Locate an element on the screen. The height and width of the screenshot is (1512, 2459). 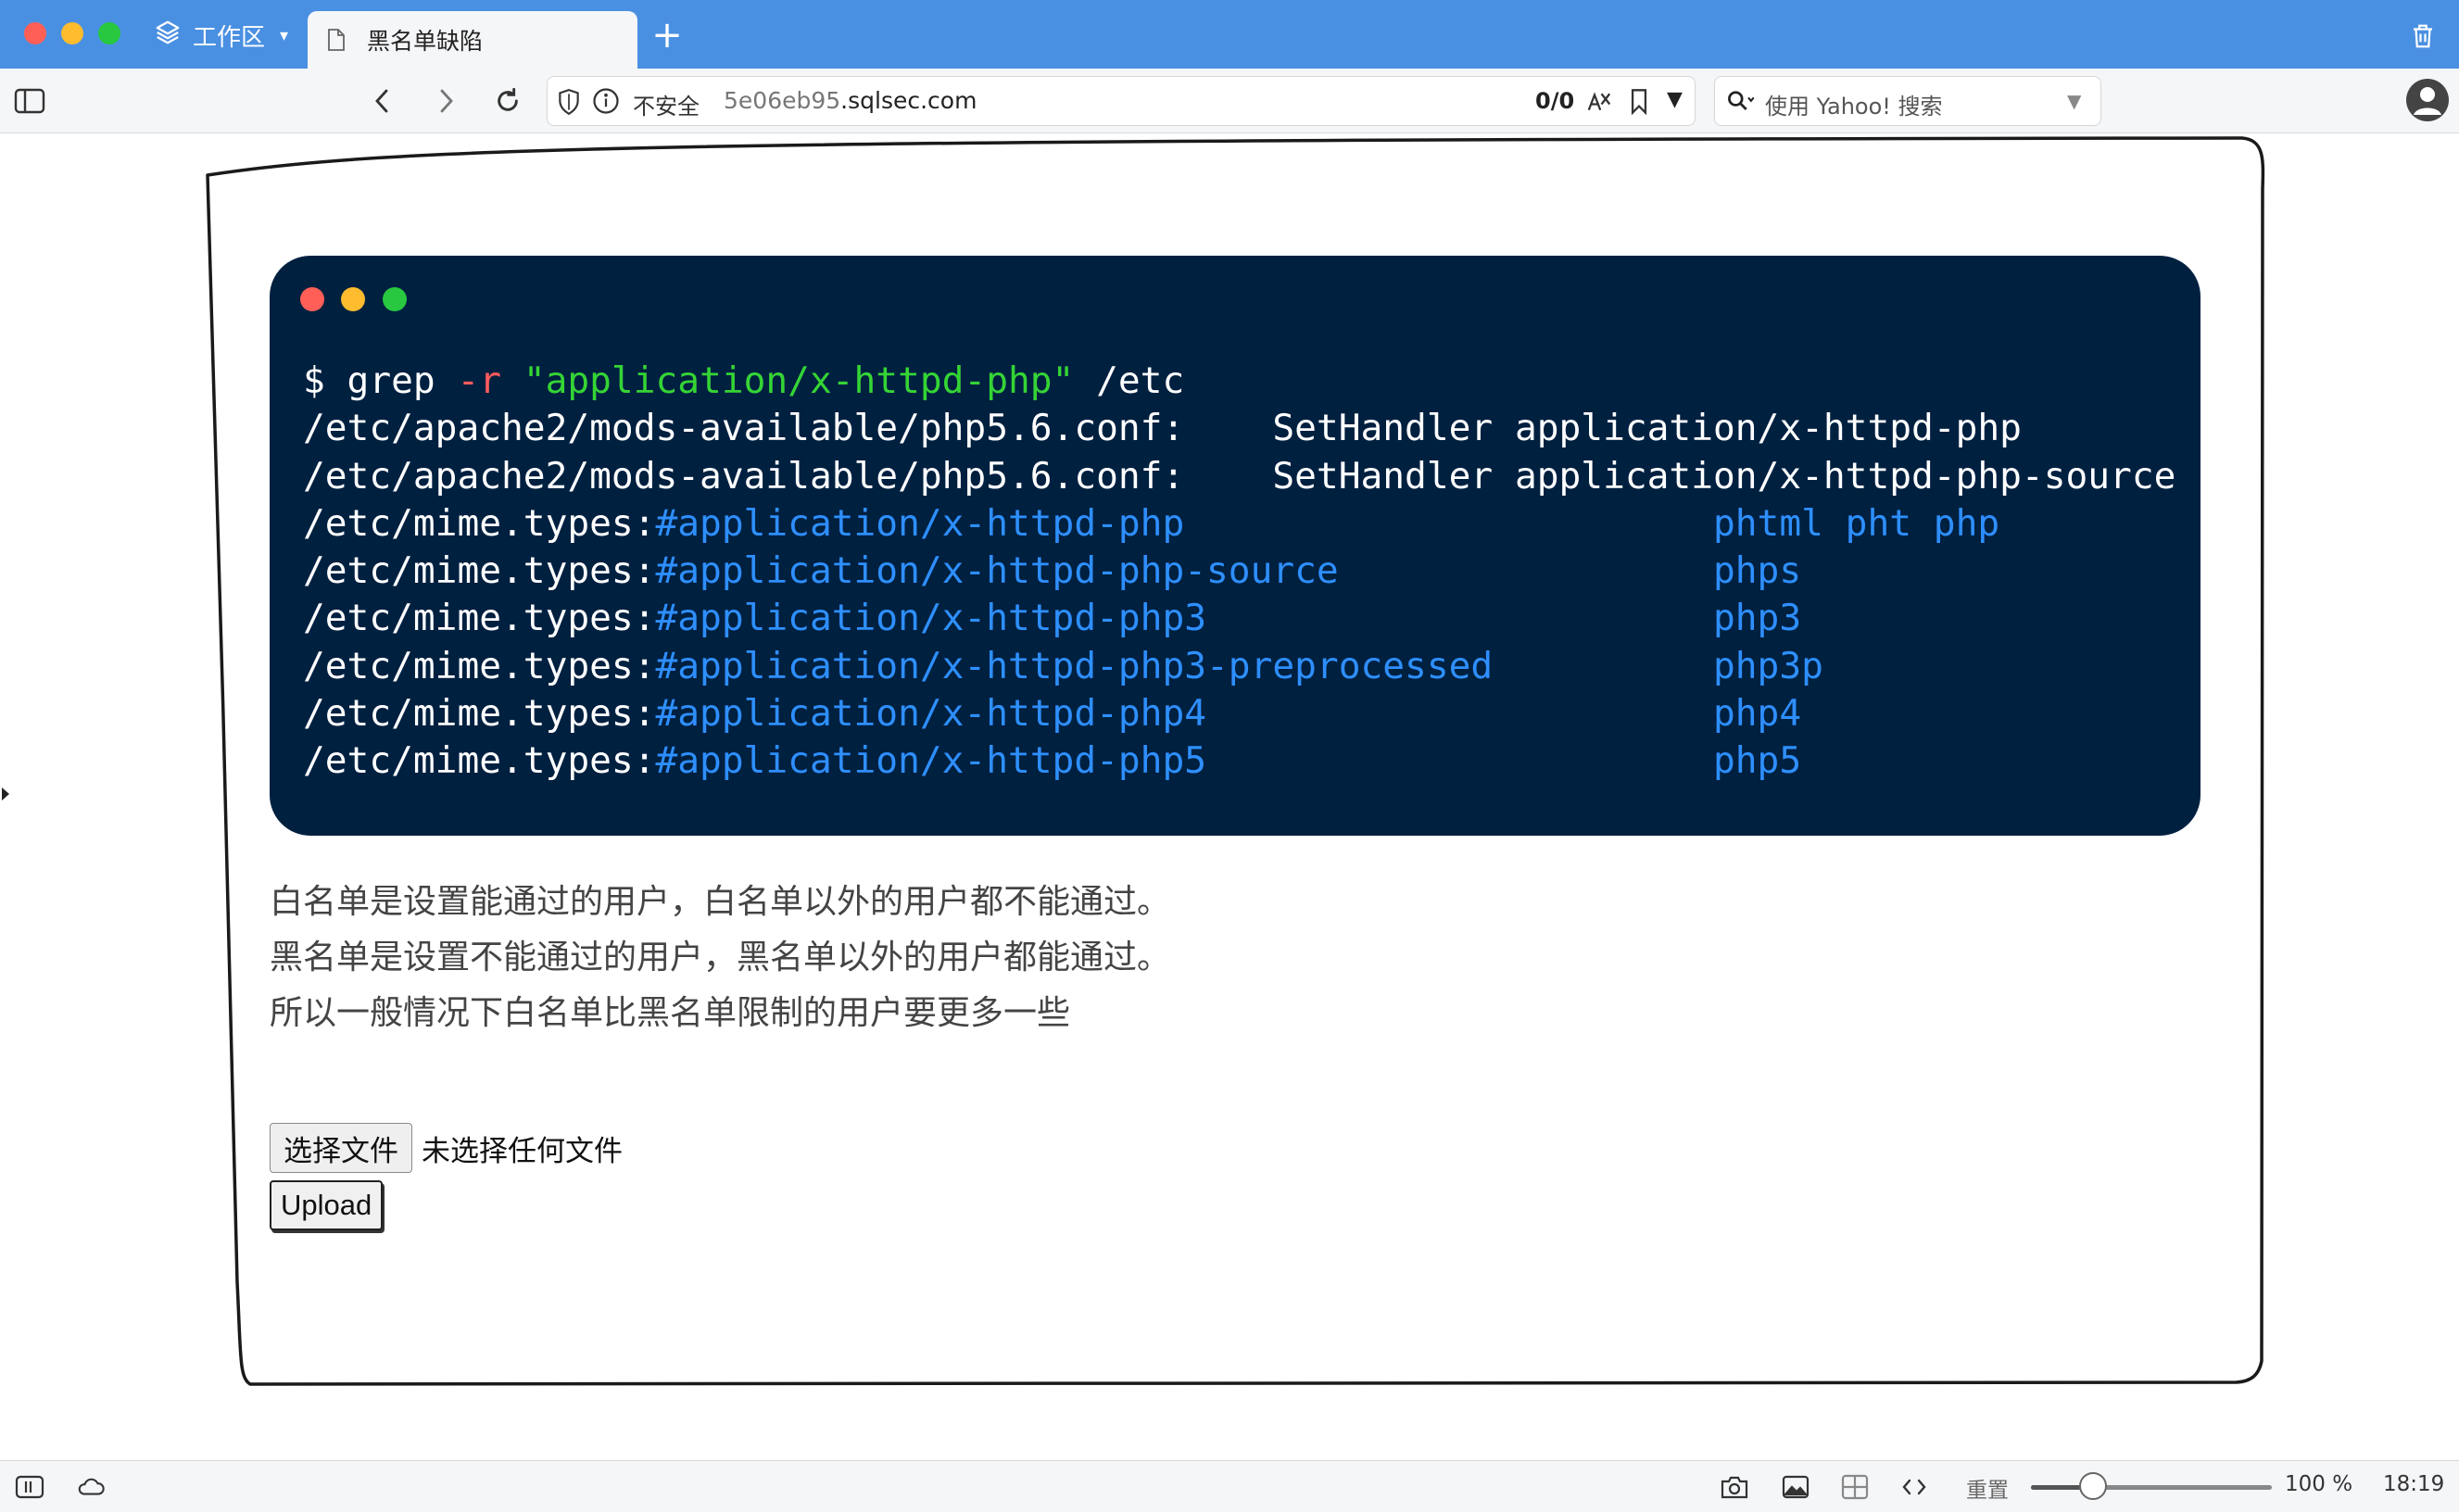
no-file-text: 未选择任何文件 is located at coordinates (522, 1151).